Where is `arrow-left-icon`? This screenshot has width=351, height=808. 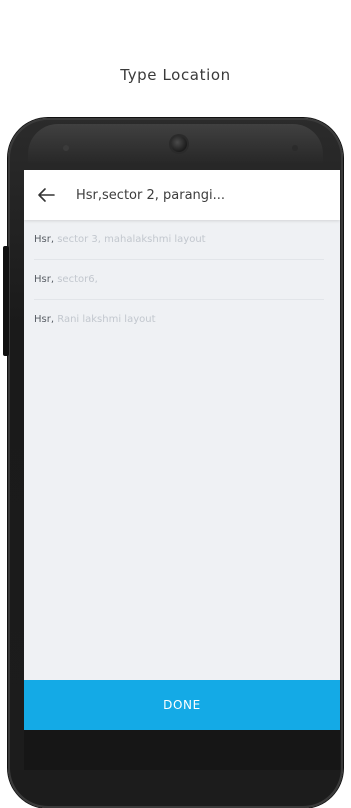
arrow-left-icon is located at coordinates (46, 195).